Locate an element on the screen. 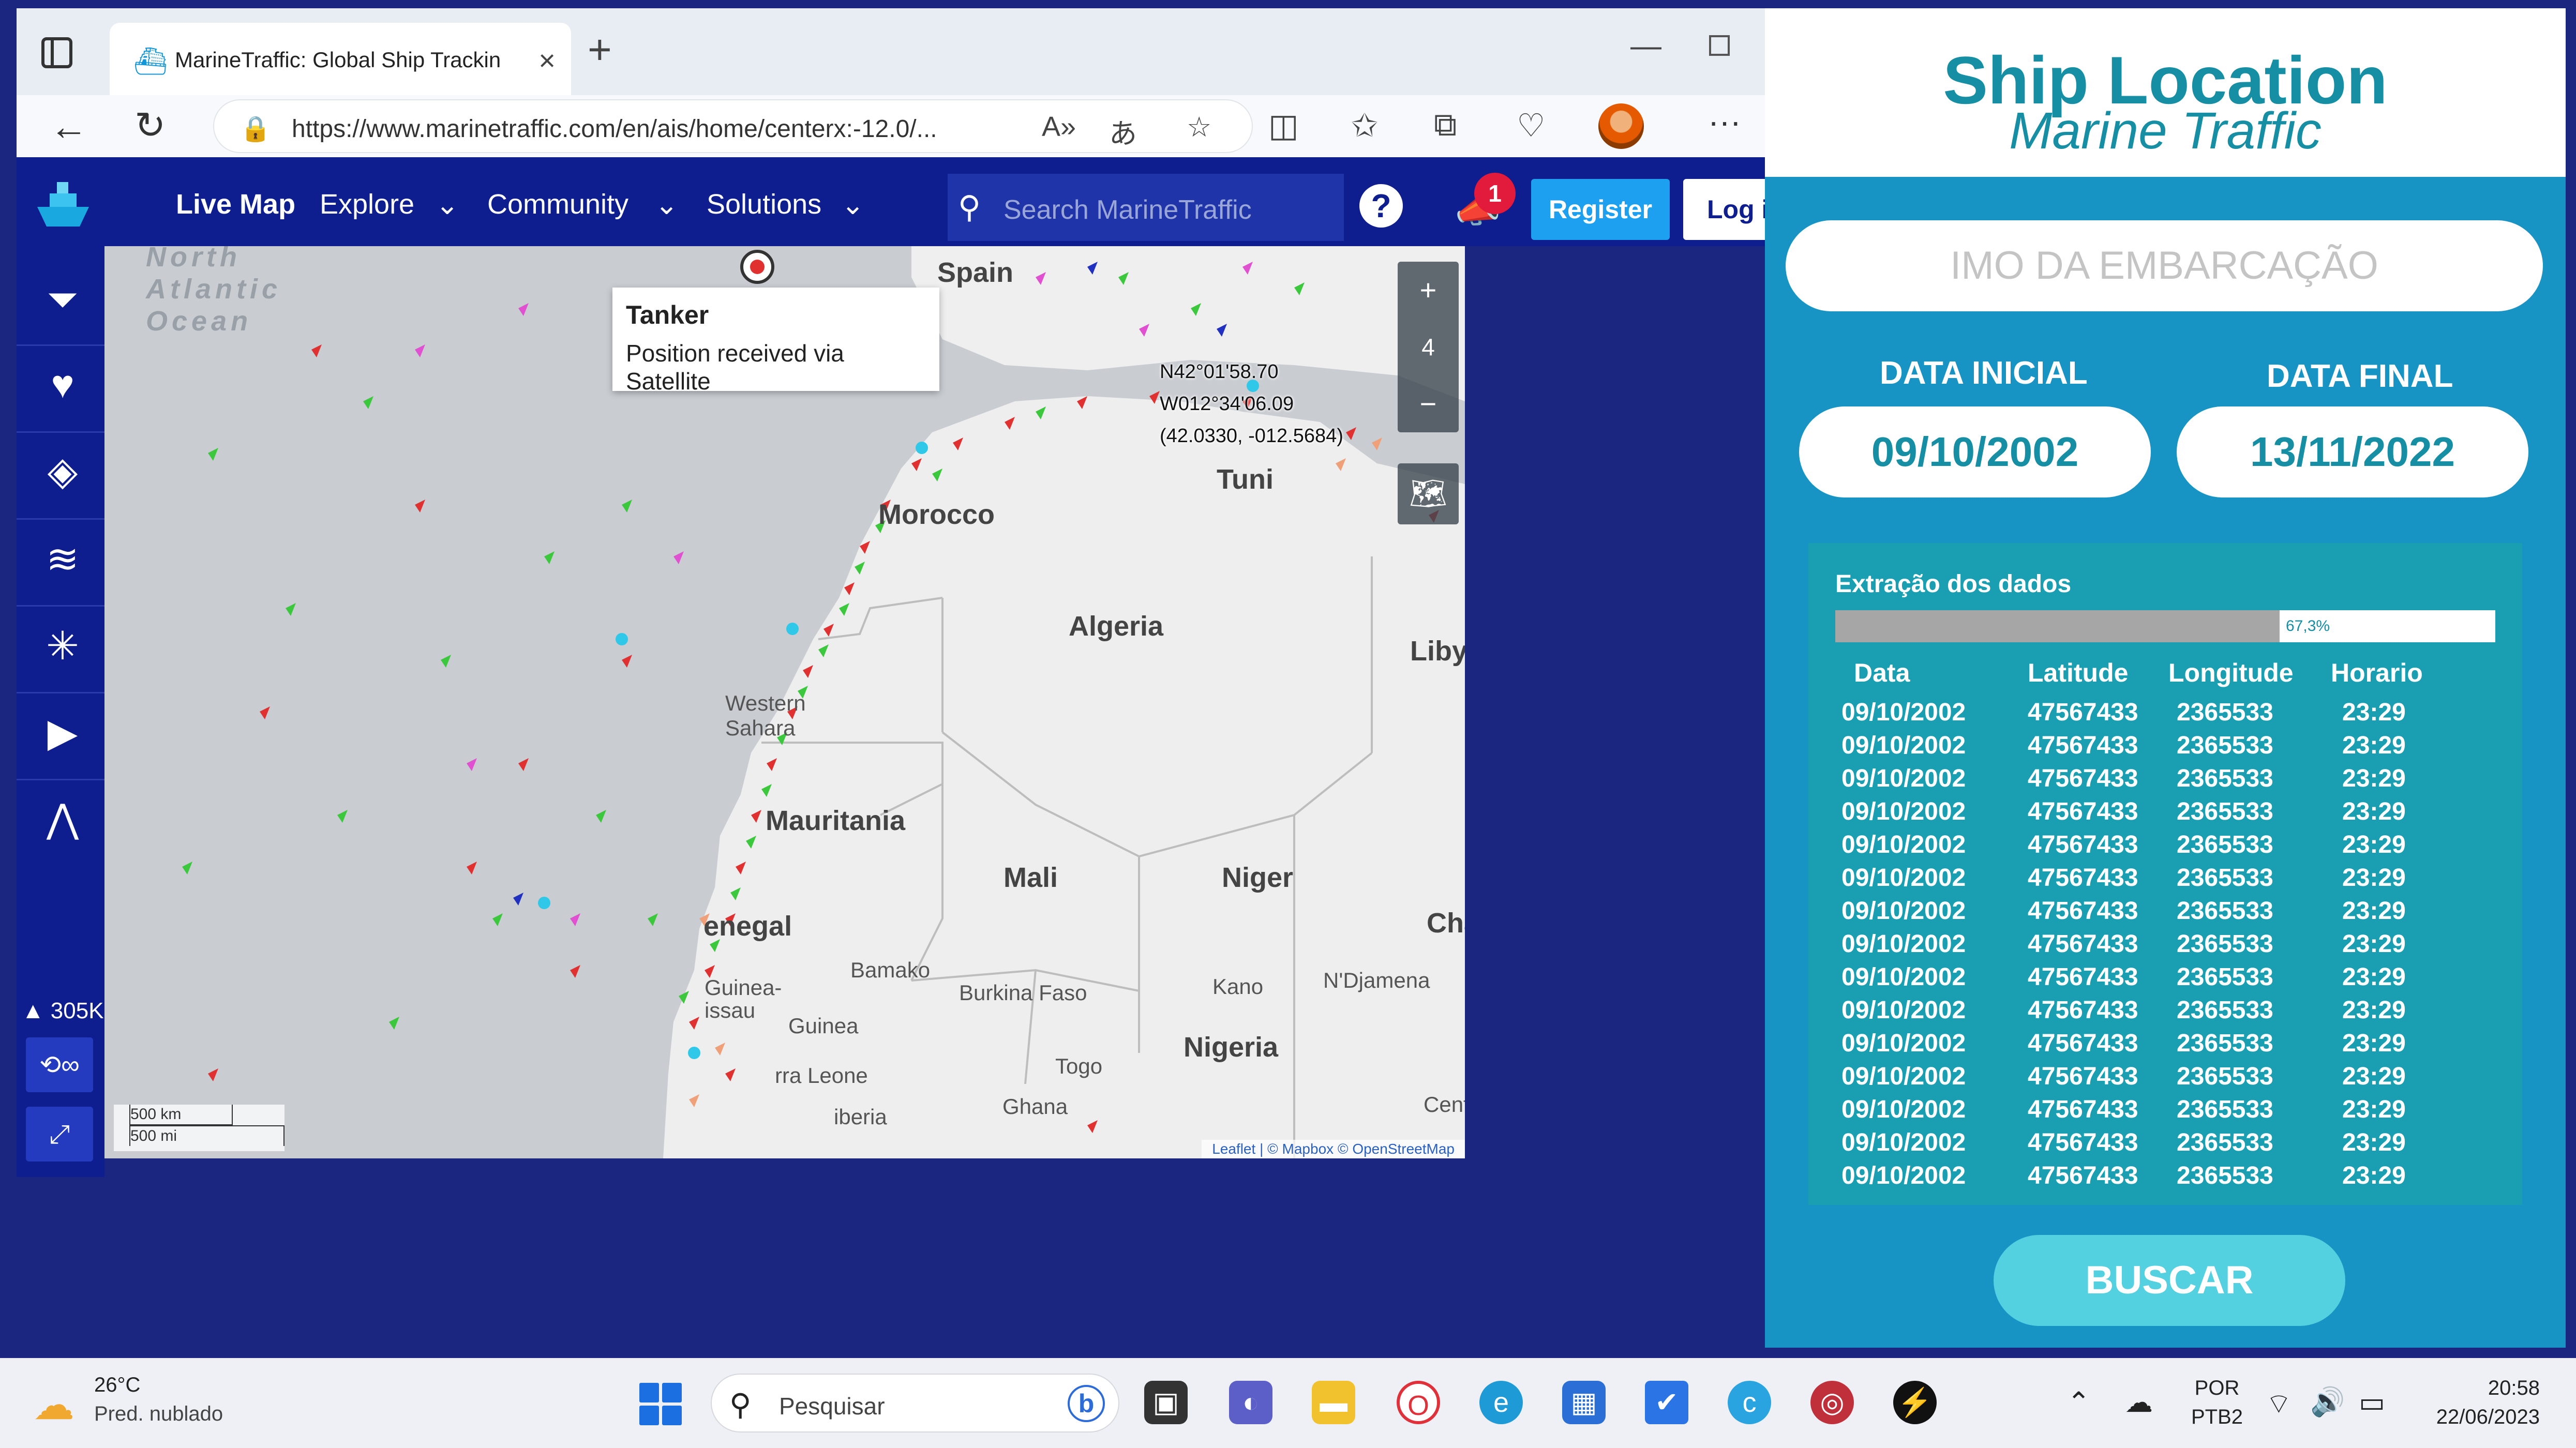 The width and height of the screenshot is (2576, 1448). maximize-icon is located at coordinates (1719, 45).